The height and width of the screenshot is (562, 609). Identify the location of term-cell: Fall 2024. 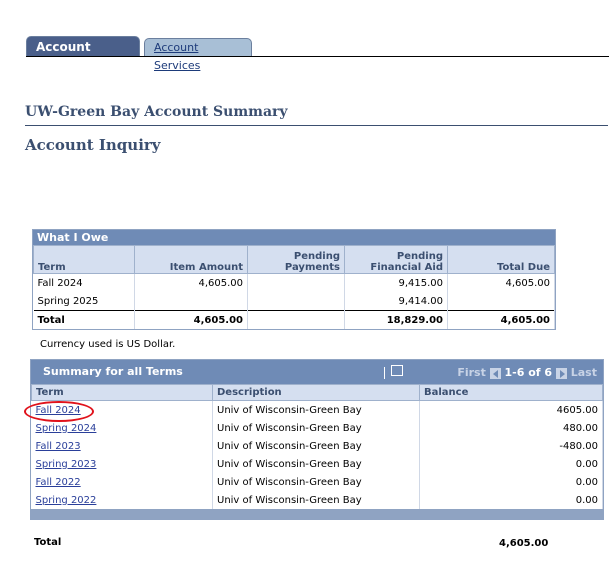
(84, 282).